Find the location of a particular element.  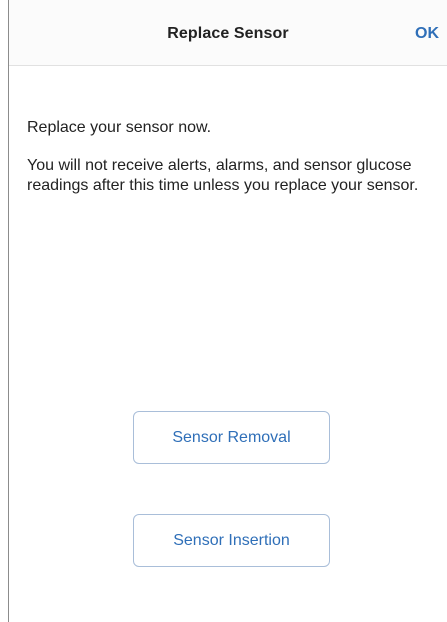

sensor-removal-button: Sensor Removal is located at coordinates (231, 437).